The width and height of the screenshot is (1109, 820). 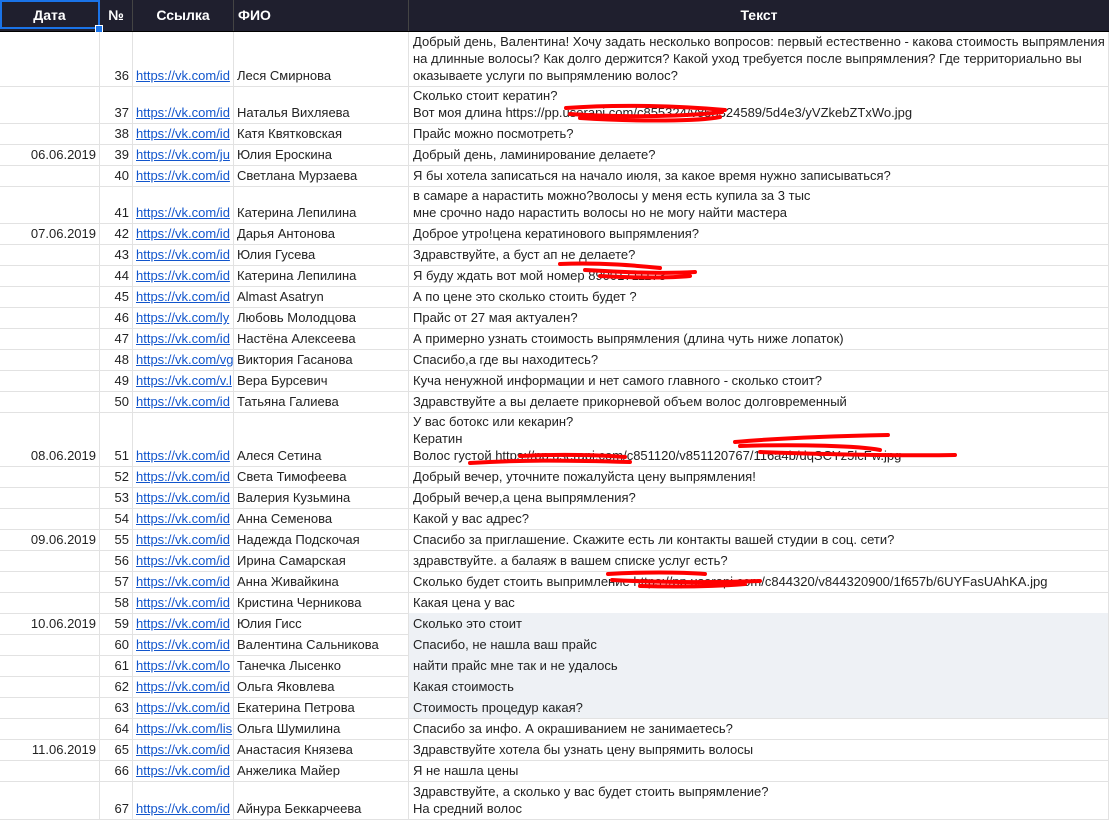 What do you see at coordinates (759, 15) in the screenshot?
I see `col-header-text: Текст` at bounding box center [759, 15].